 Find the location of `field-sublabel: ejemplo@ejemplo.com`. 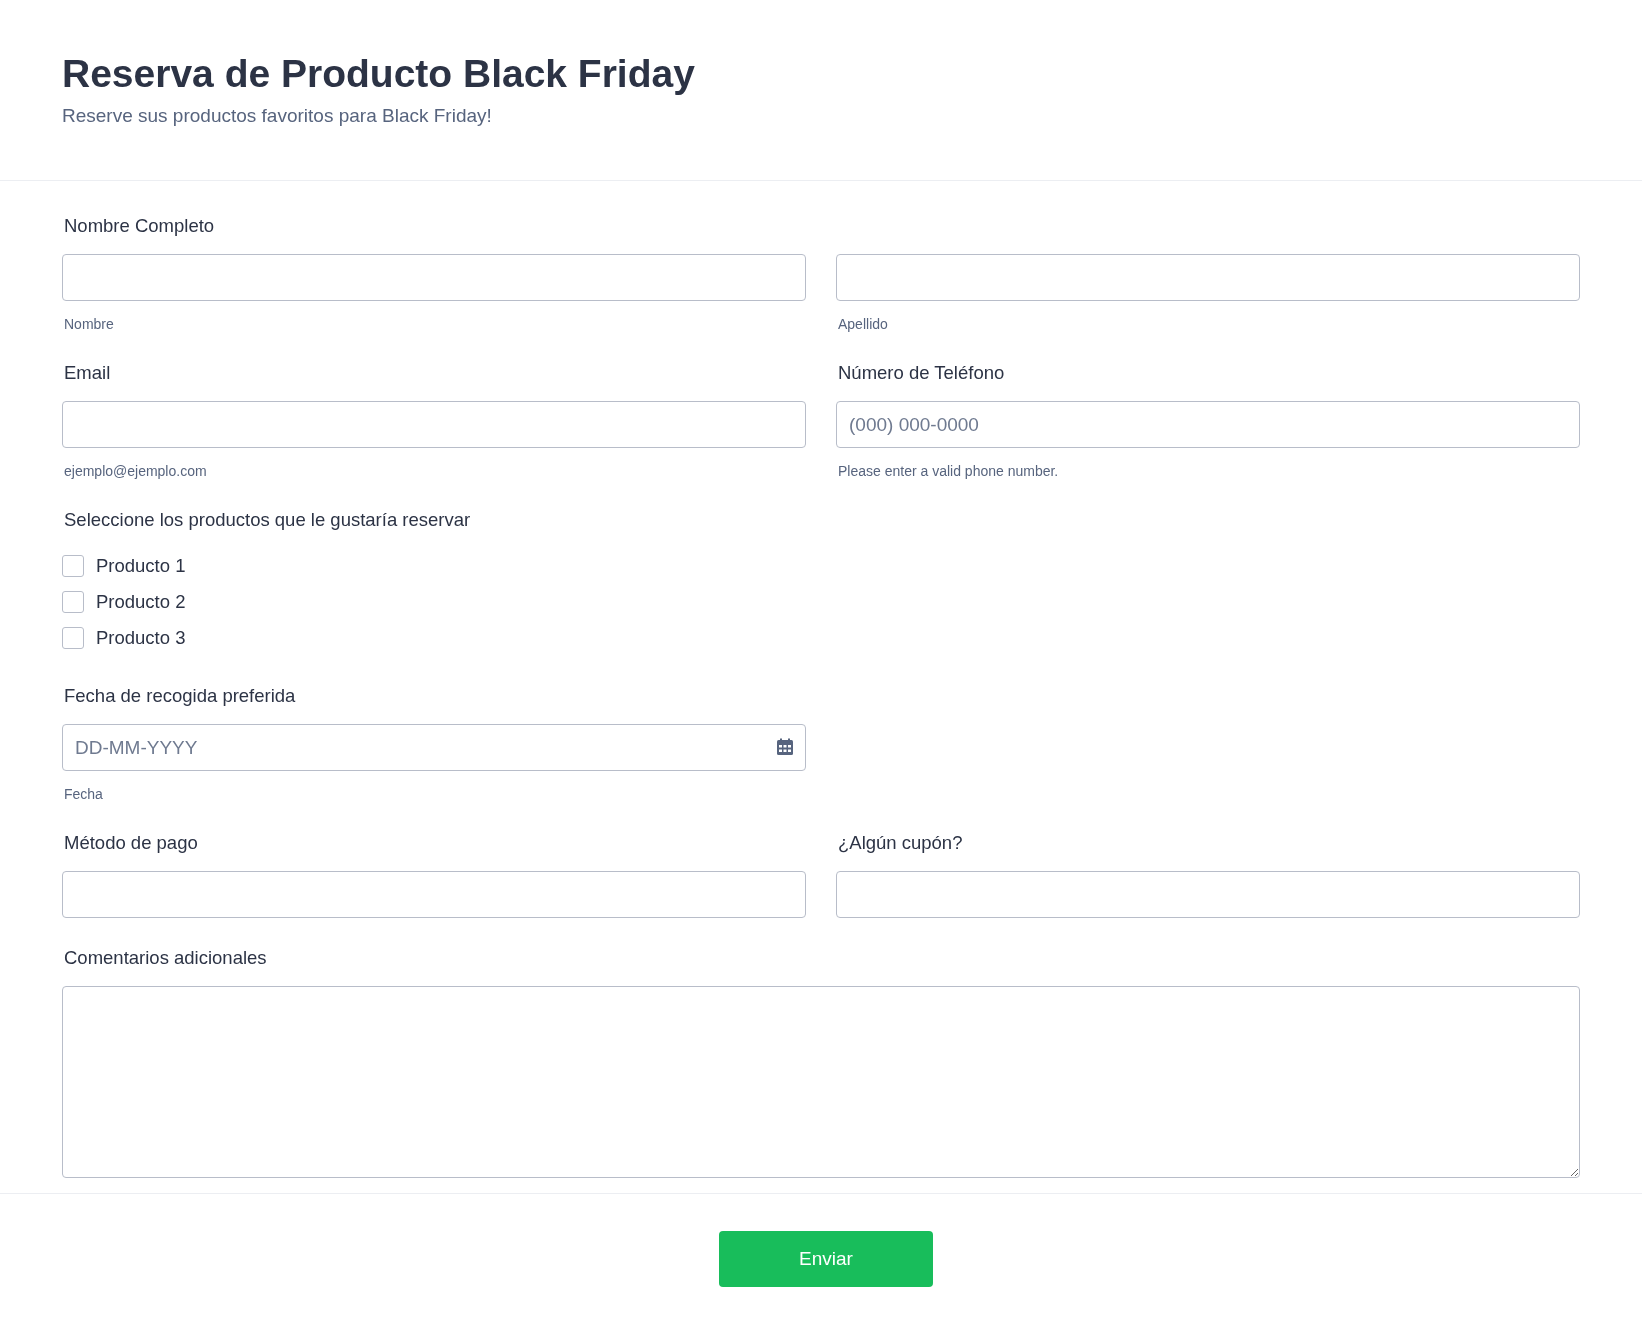

field-sublabel: ejemplo@ejemplo.com is located at coordinates (136, 471).